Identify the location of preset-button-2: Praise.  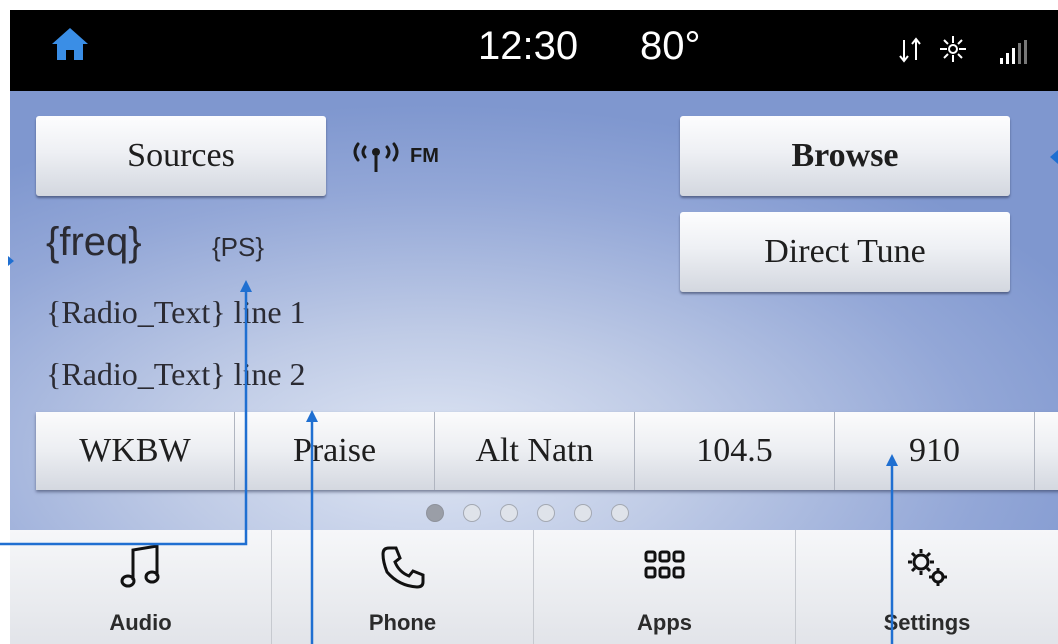
(335, 451).